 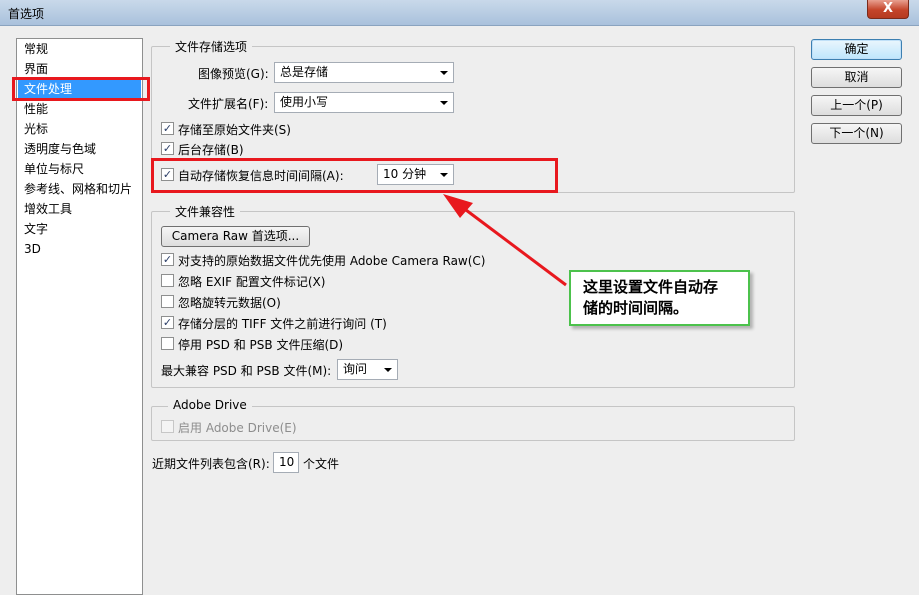 What do you see at coordinates (304, 72) in the screenshot?
I see `image-preview-value: 总是存储` at bounding box center [304, 72].